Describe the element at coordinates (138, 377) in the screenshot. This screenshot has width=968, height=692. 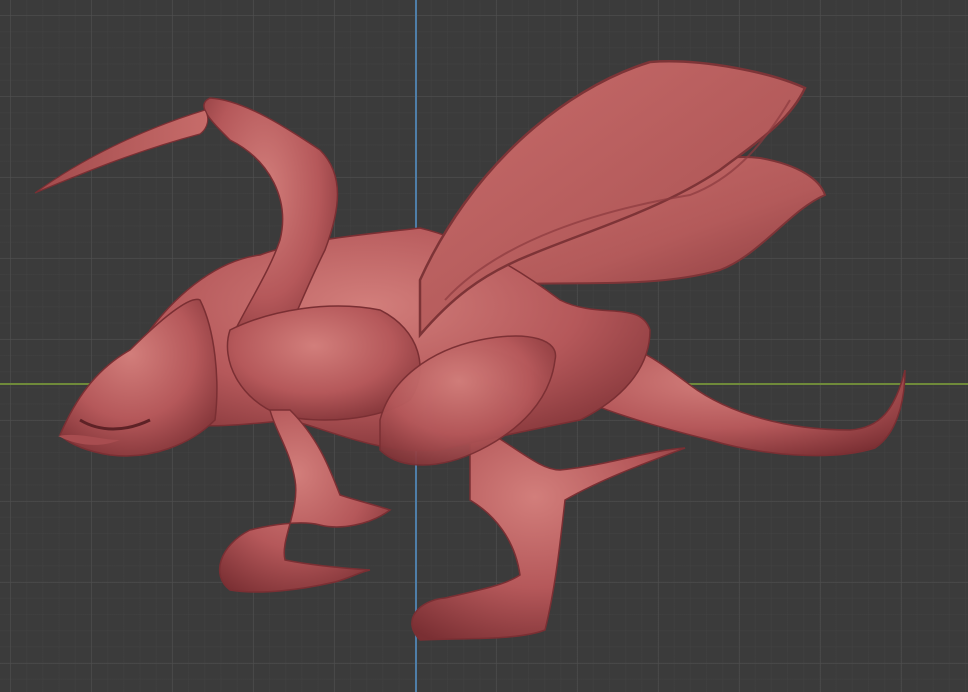
I see `head` at that location.